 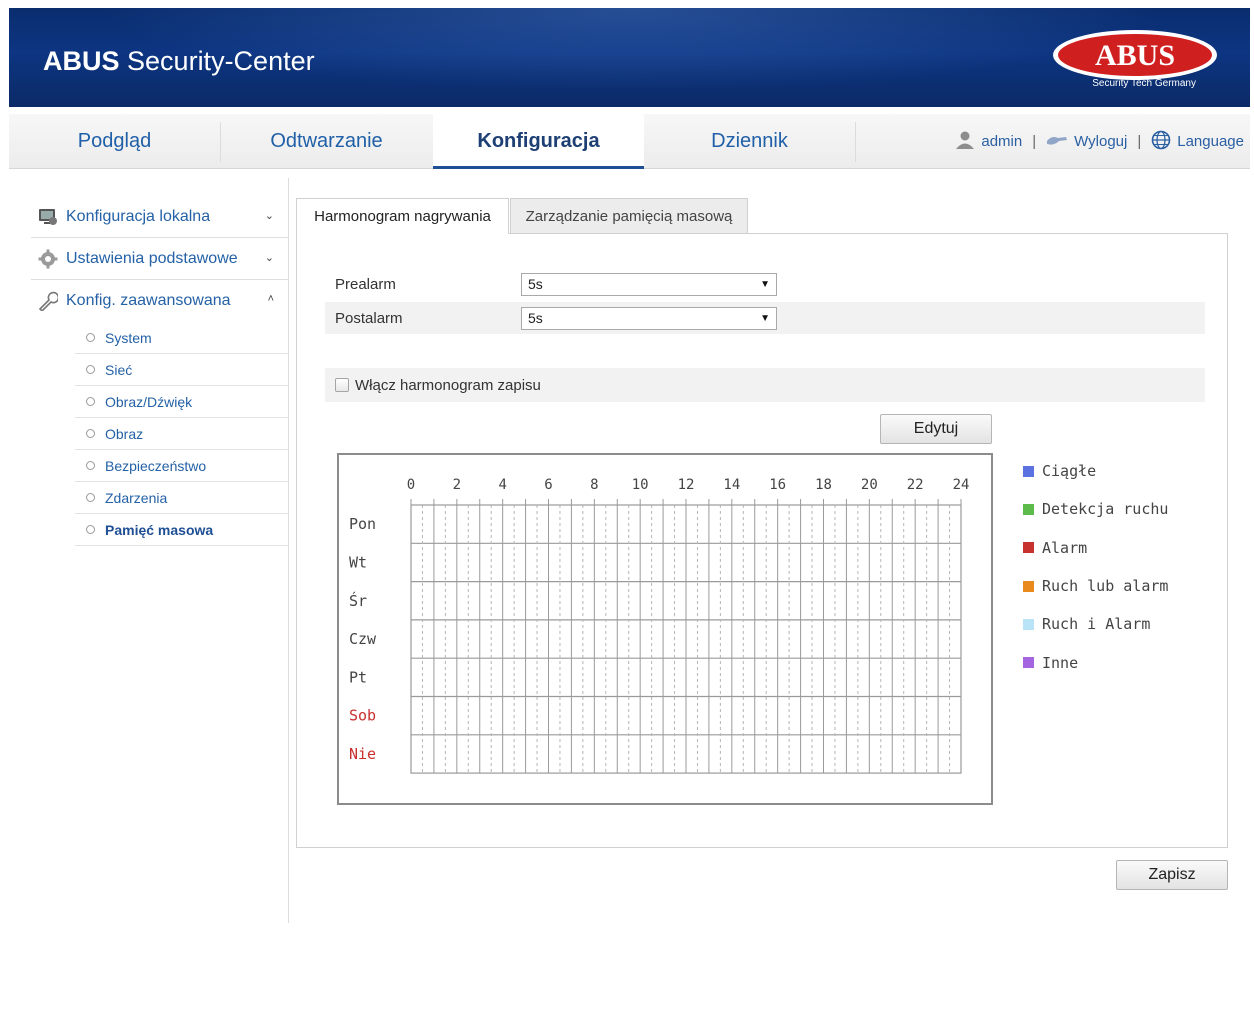 What do you see at coordinates (124, 433) in the screenshot?
I see `sidebar-item-label: Obraz` at bounding box center [124, 433].